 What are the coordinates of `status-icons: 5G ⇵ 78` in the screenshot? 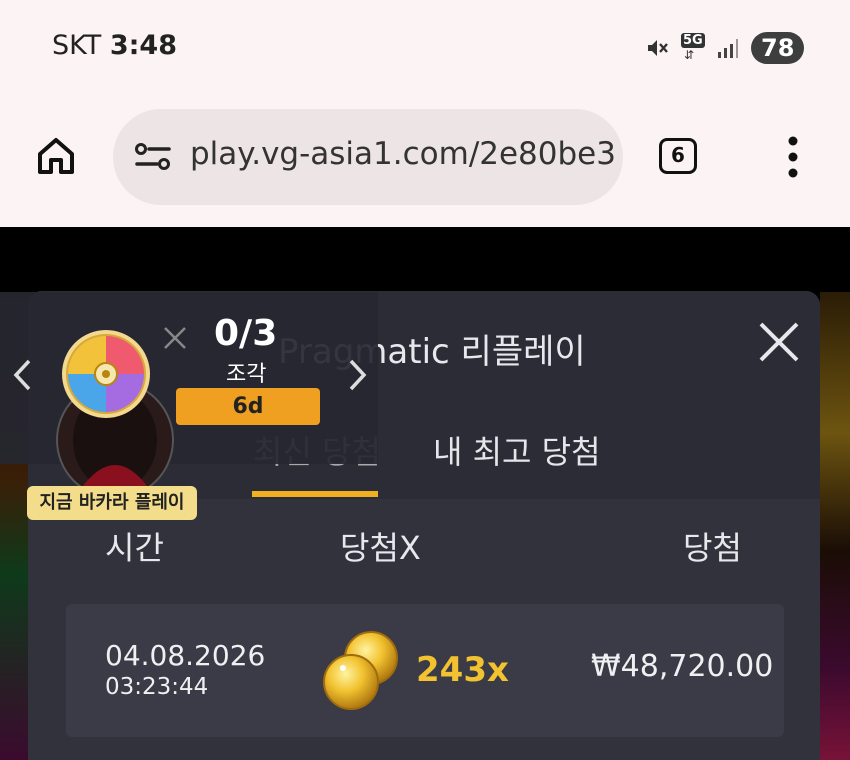 It's located at (725, 48).